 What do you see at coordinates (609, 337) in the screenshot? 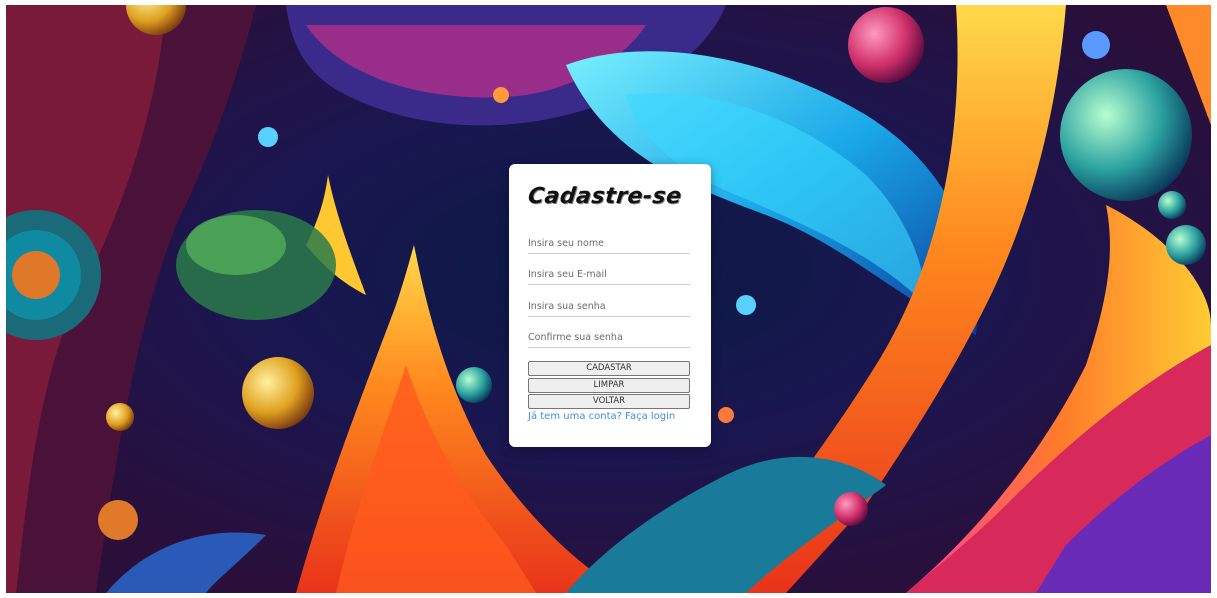
I see `confirm-password-input` at bounding box center [609, 337].